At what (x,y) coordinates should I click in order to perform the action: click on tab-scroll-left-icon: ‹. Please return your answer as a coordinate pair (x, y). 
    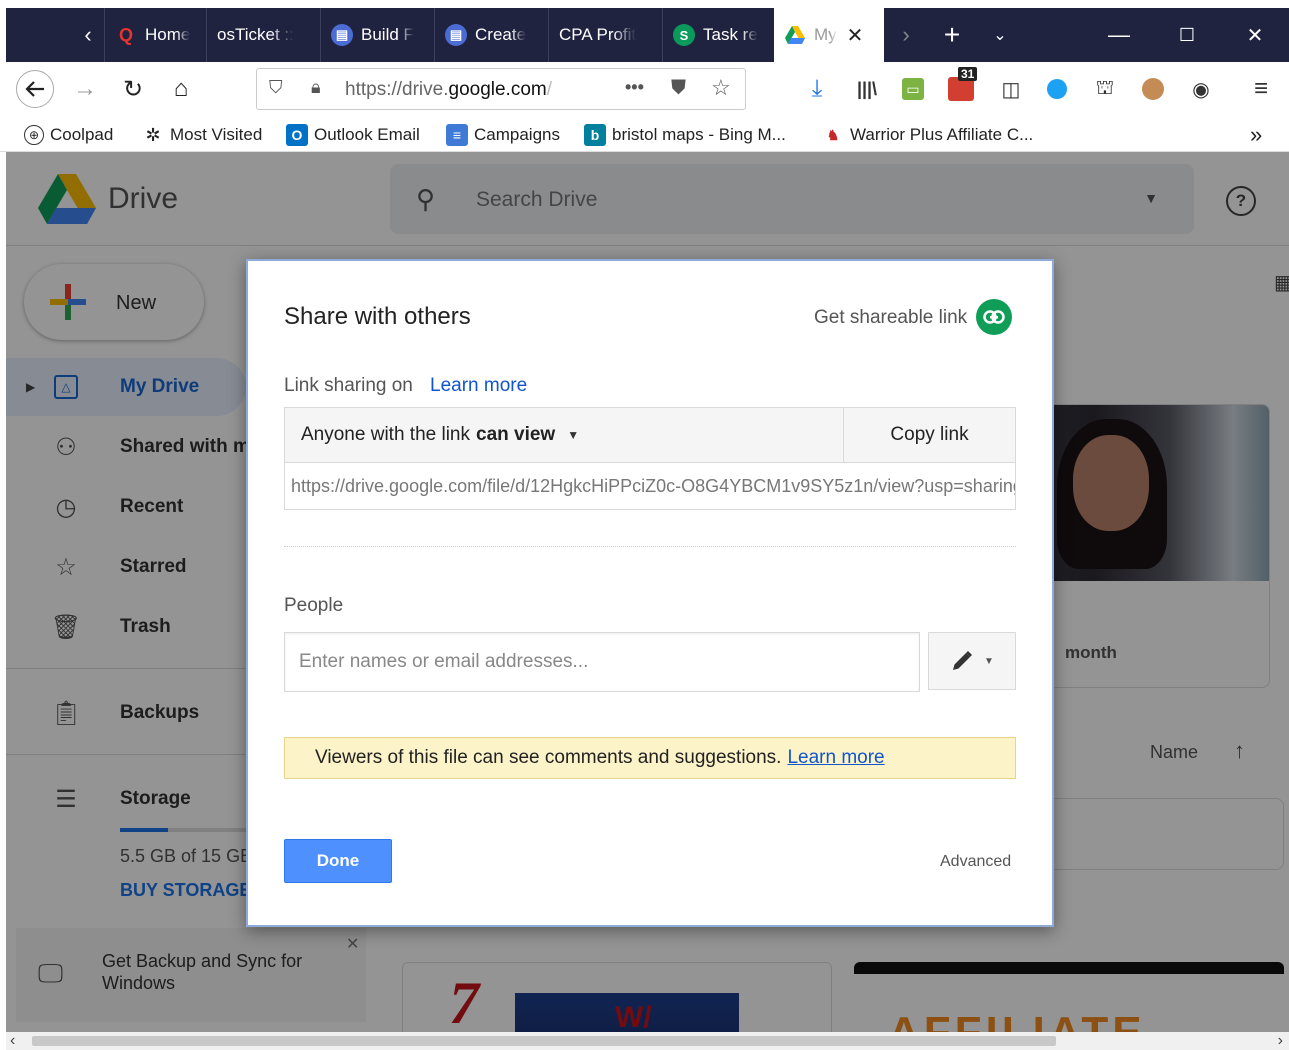
    Looking at the image, I should click on (88, 35).